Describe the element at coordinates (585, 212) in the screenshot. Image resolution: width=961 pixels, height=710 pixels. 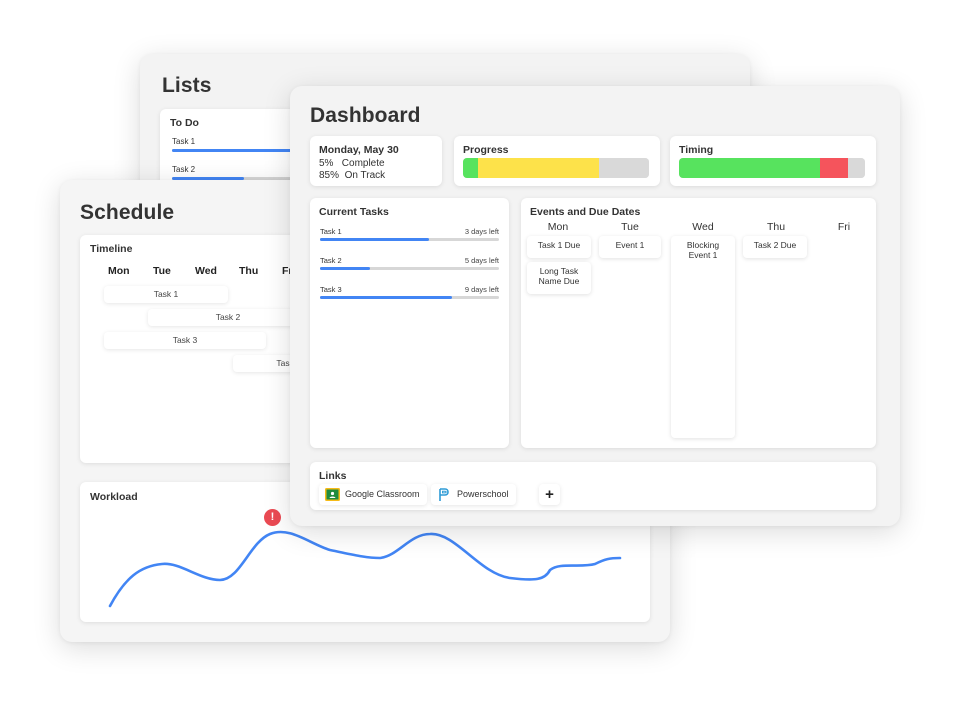
I see `events-title: Events and Due Dates` at that location.